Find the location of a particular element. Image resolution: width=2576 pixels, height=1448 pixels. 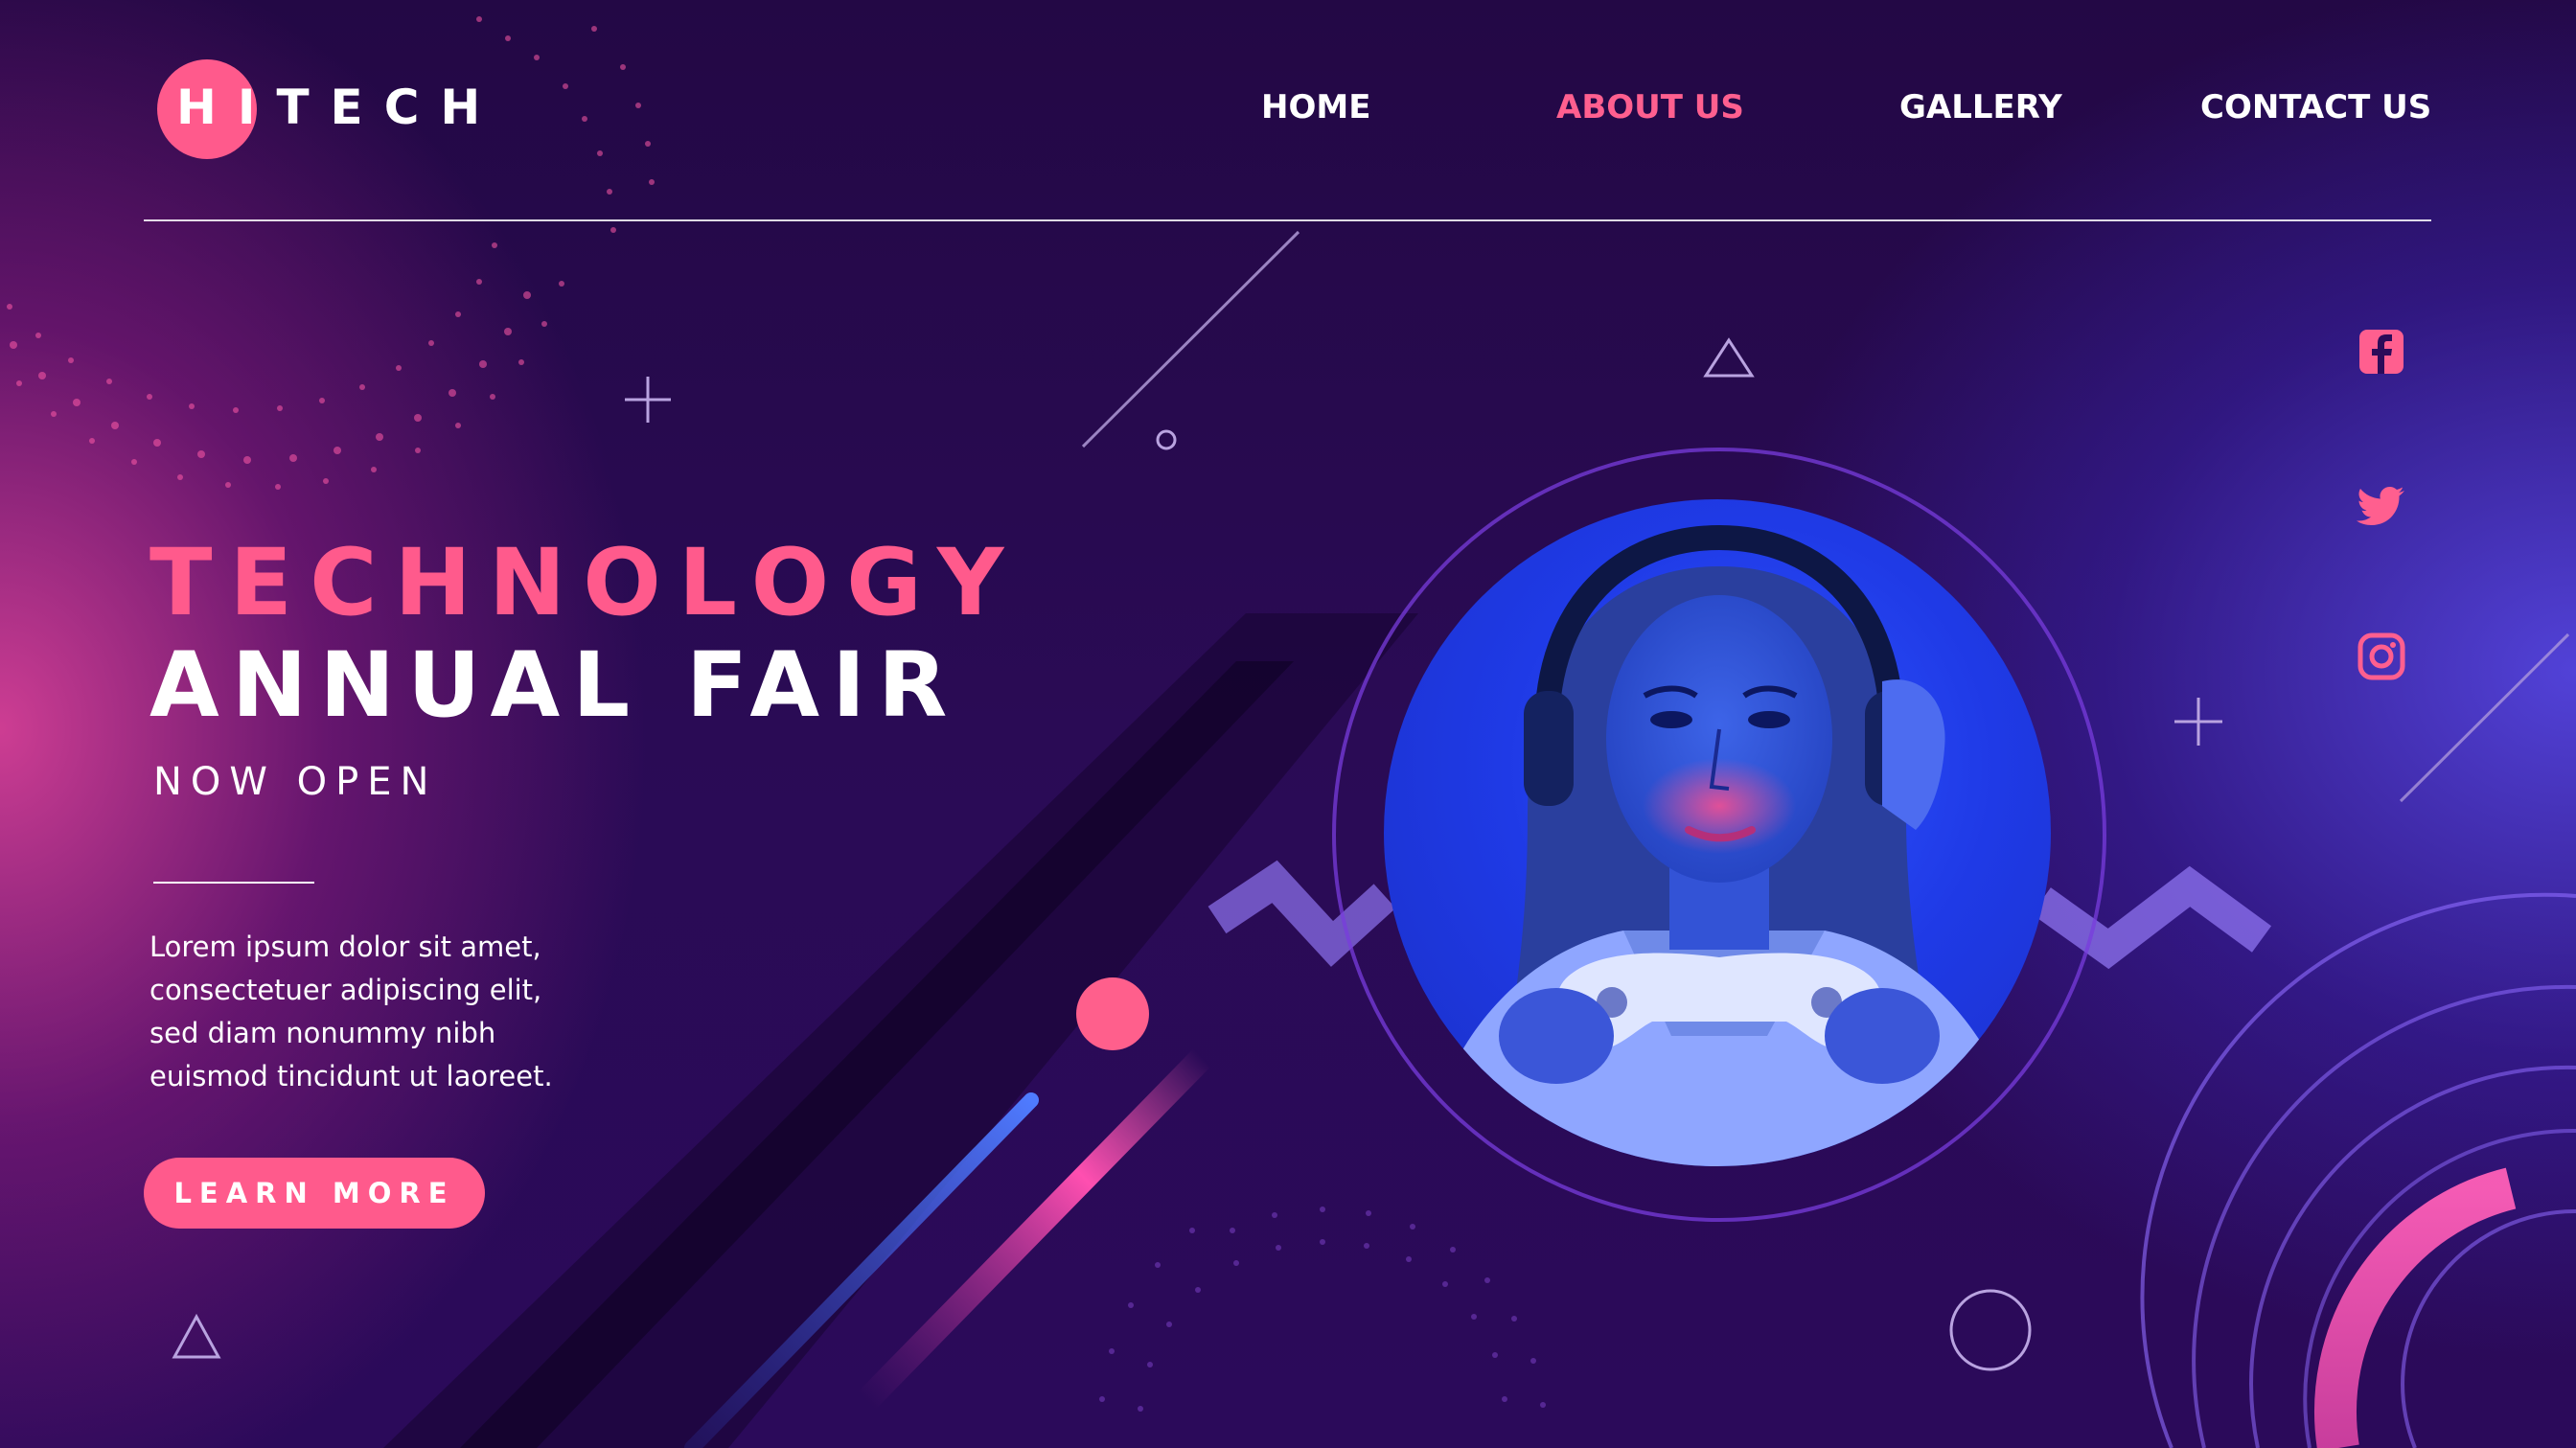

outline-circle is located at coordinates (1990, 1330).